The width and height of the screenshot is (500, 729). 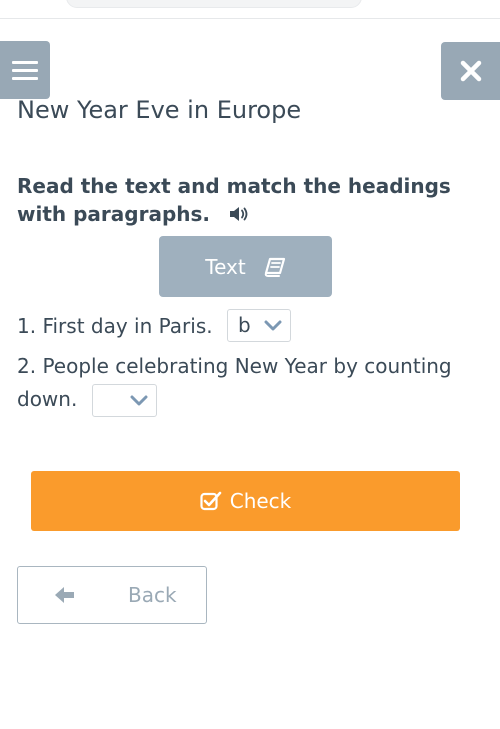 What do you see at coordinates (115, 326) in the screenshot?
I see `question-1-prompt: 1. First day in Paris.` at bounding box center [115, 326].